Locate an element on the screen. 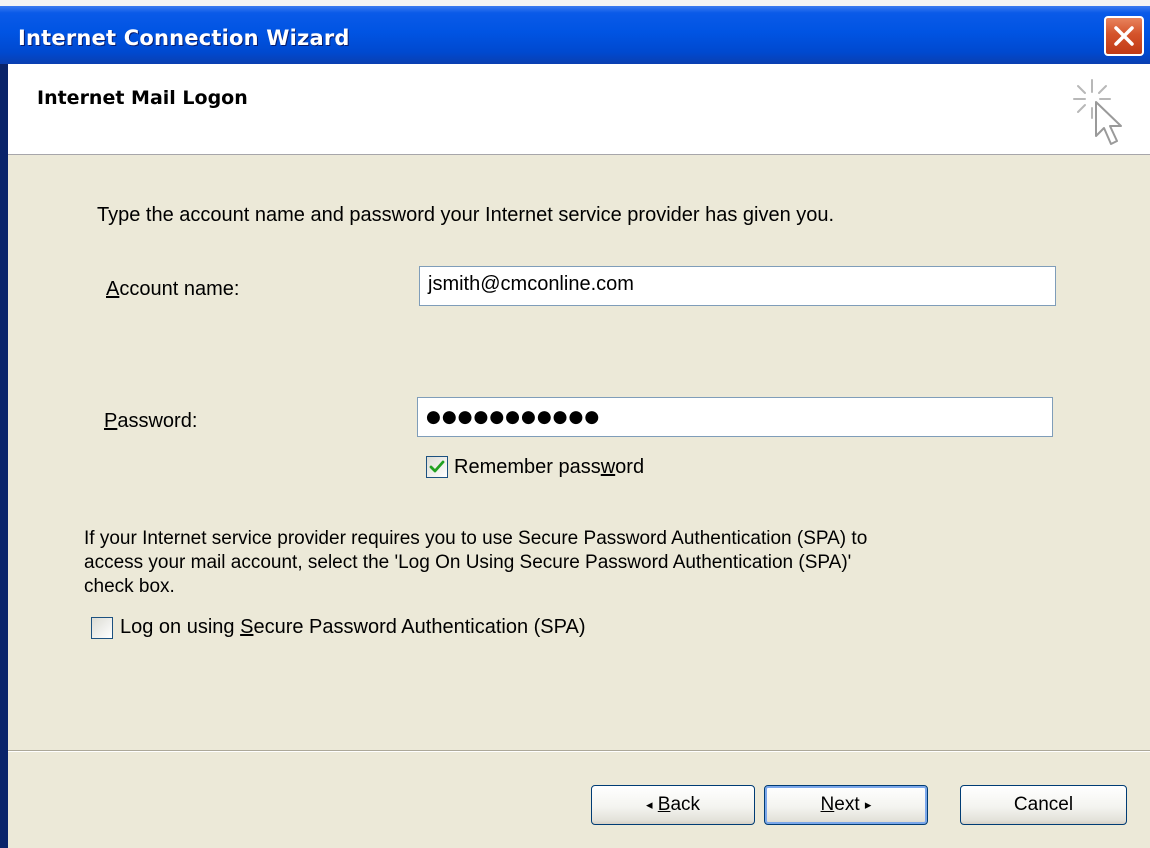  password-mask: ●●●●●●●●●●● is located at coordinates (513, 417).